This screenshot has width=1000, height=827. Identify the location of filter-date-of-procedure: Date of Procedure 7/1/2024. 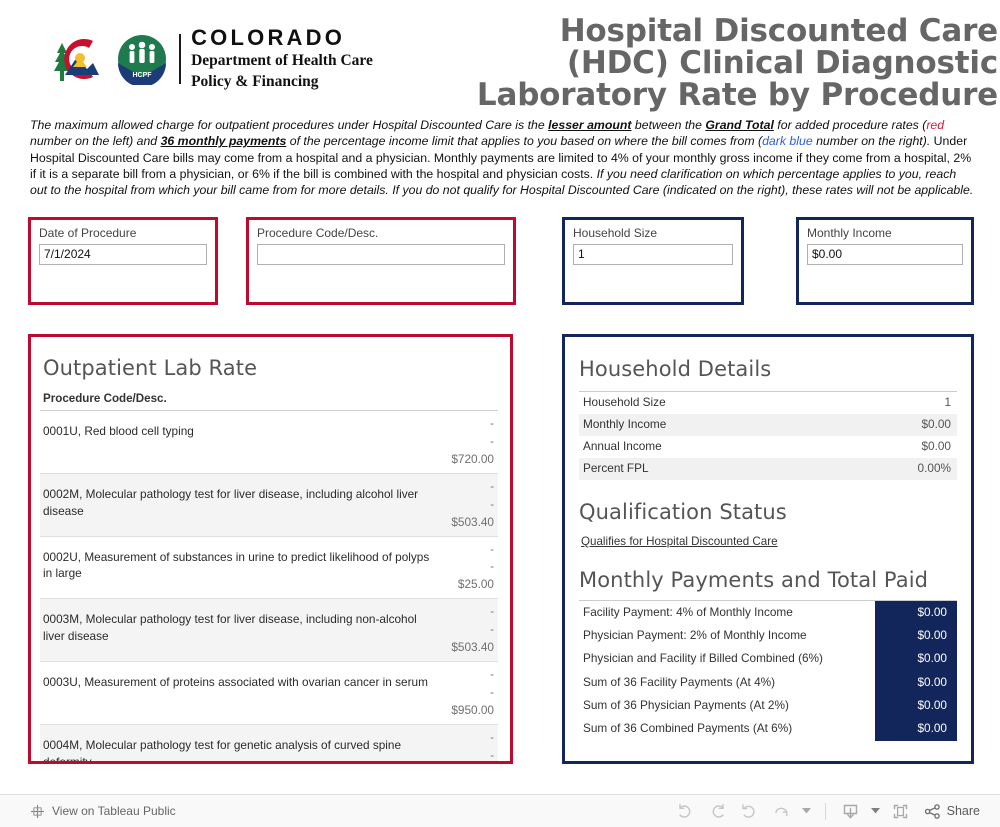
(123, 261).